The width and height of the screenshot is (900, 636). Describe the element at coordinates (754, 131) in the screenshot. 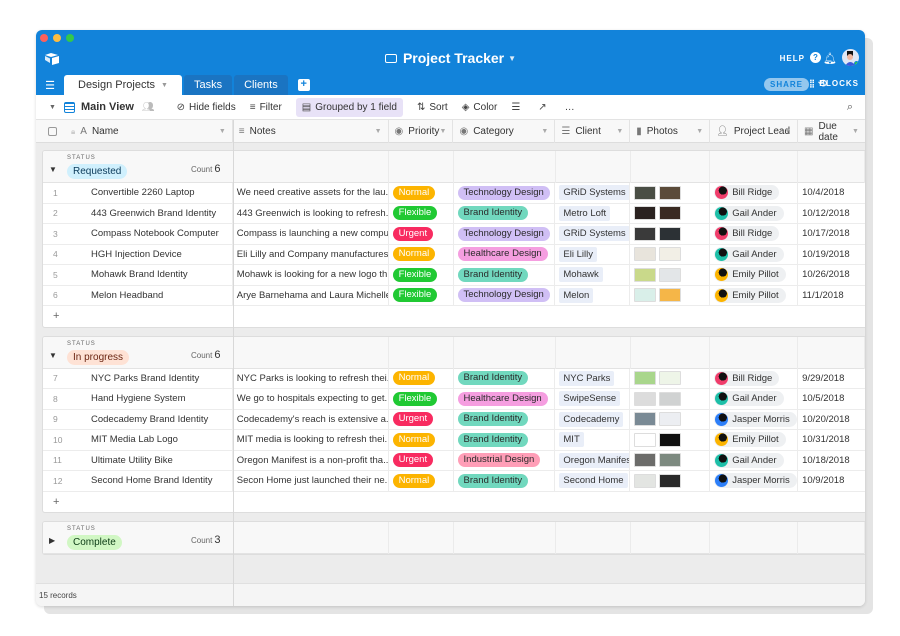

I see `column-header-project-lead: 👤︎ Project Lead ▼` at that location.